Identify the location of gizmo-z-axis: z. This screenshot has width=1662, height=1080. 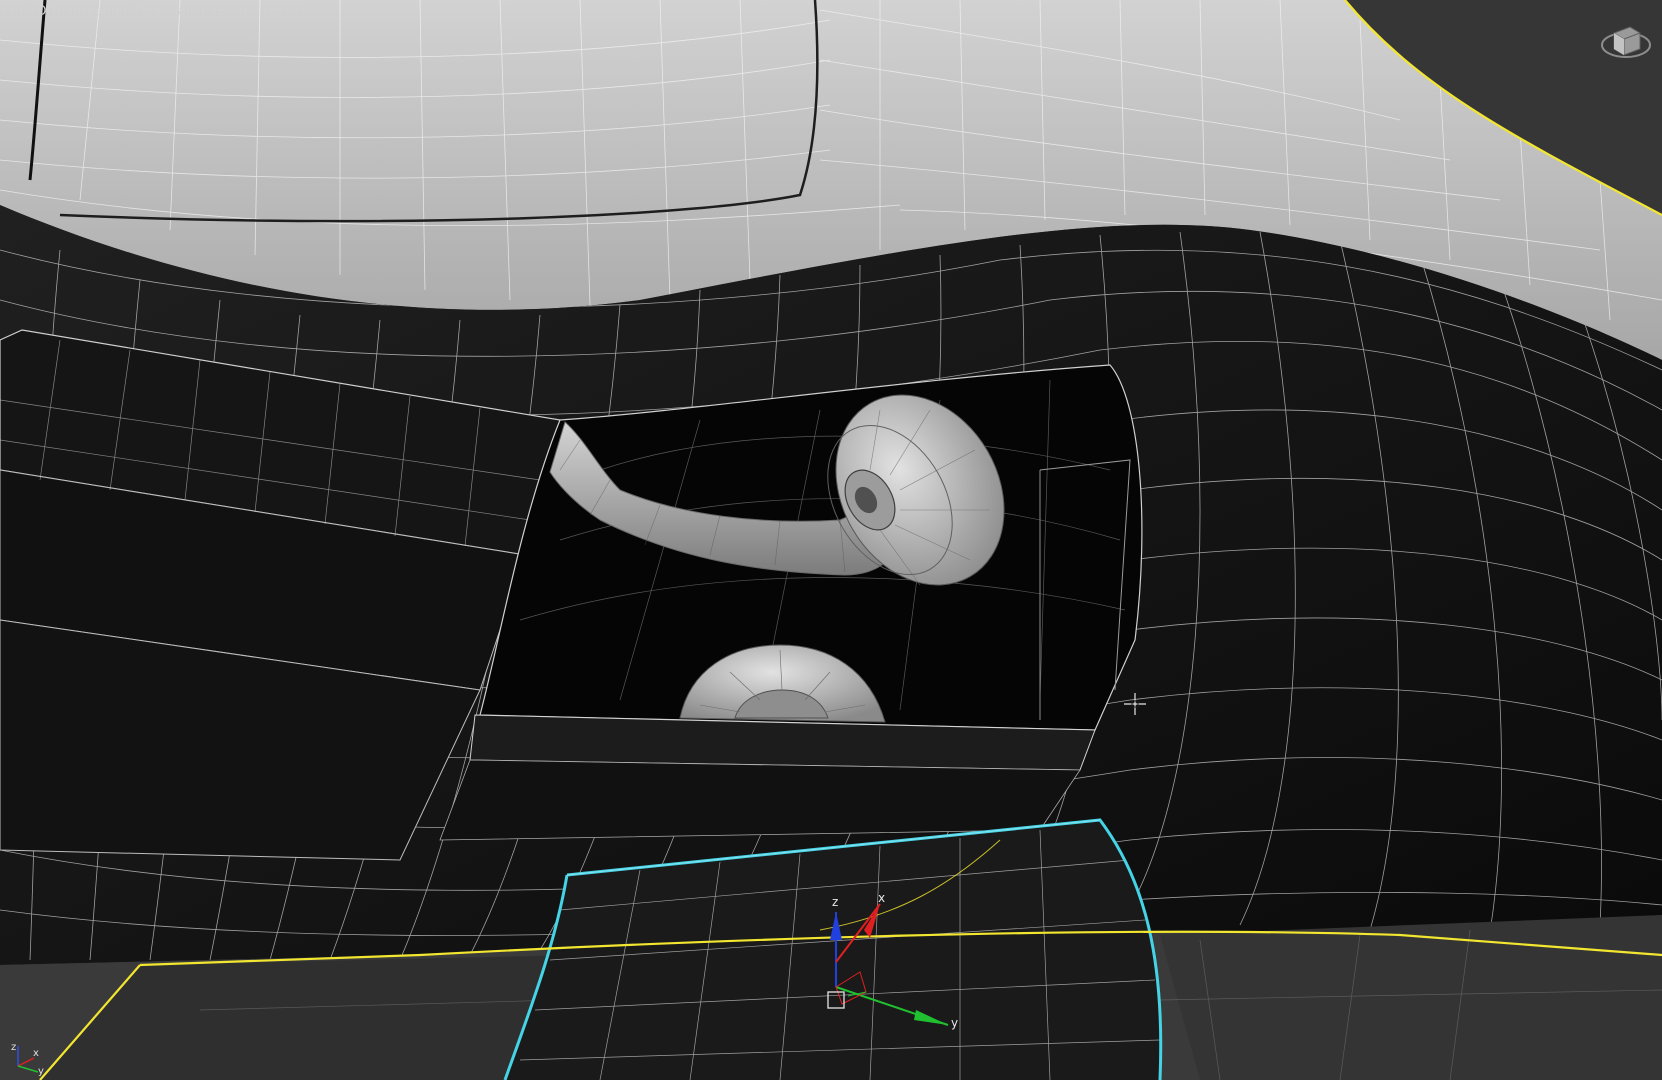
(836, 941).